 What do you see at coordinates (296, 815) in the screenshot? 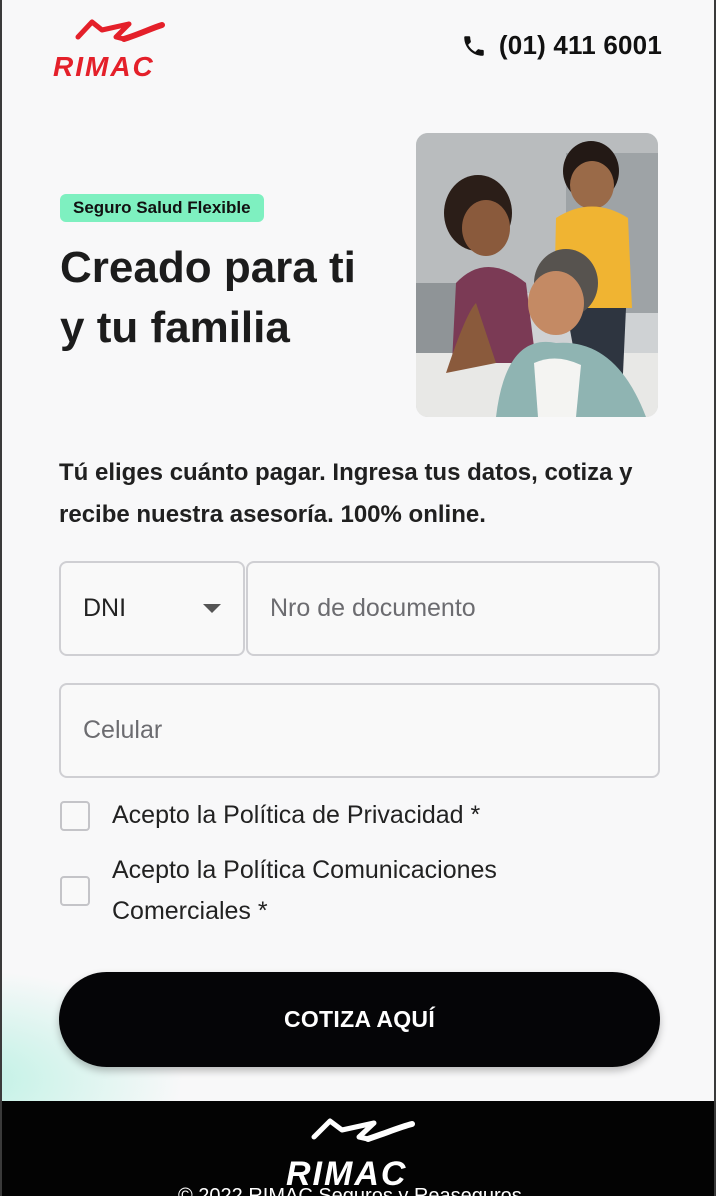
I see `privacy-label: Acepto la Política de Privacidad *` at bounding box center [296, 815].